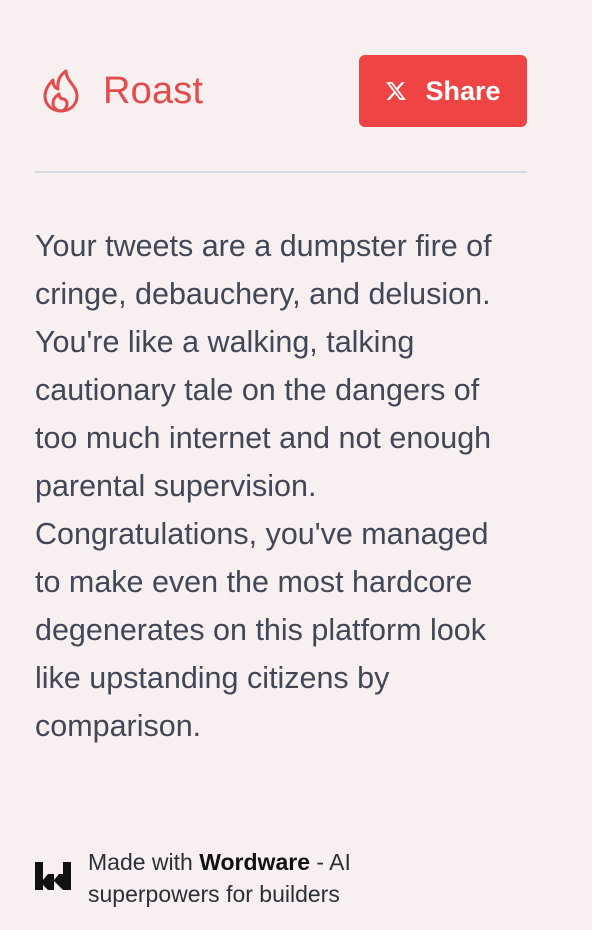 The width and height of the screenshot is (592, 930). I want to click on x-logo-icon, so click(396, 91).